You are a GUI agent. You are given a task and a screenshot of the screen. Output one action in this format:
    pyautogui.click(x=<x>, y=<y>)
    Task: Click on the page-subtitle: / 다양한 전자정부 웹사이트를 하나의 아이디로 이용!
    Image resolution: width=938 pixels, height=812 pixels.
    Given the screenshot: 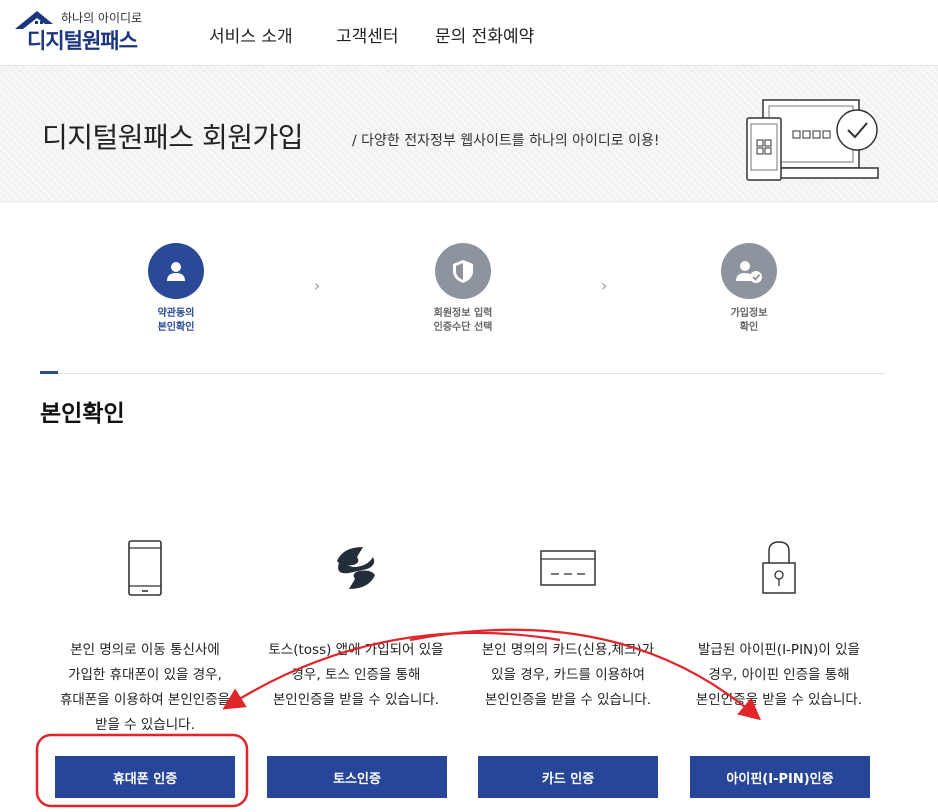 What is the action you would take?
    pyautogui.click(x=506, y=141)
    